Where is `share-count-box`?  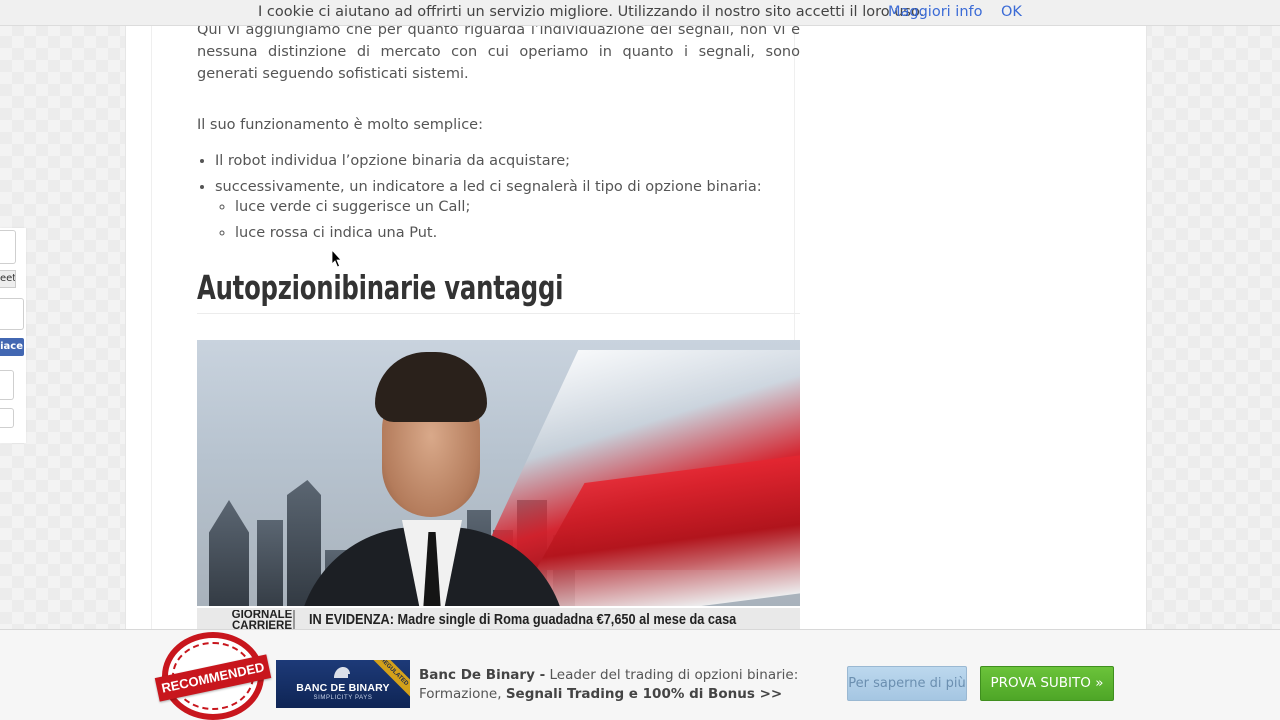 share-count-box is located at coordinates (8, 247).